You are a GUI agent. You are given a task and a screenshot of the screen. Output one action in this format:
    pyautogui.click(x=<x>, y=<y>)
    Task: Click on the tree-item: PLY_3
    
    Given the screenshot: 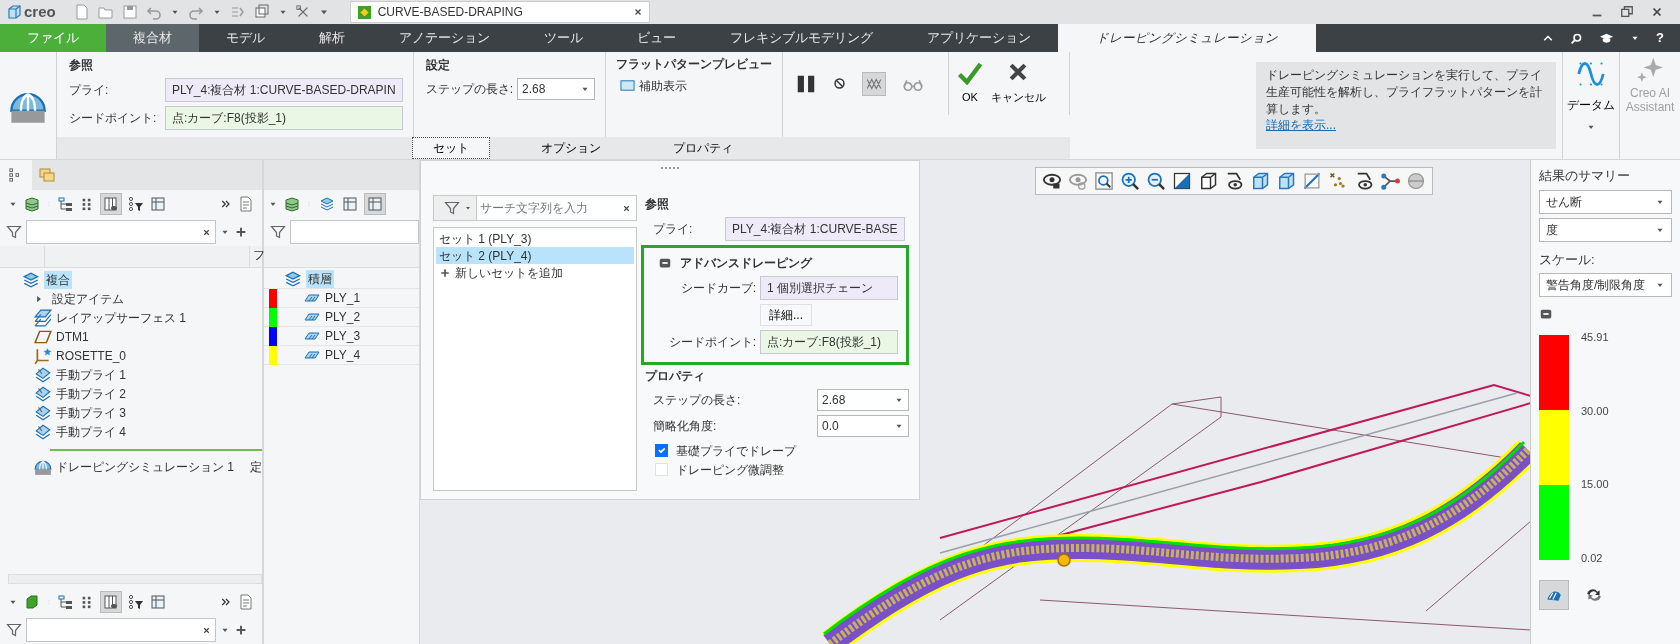 What is the action you would take?
    pyautogui.click(x=343, y=336)
    